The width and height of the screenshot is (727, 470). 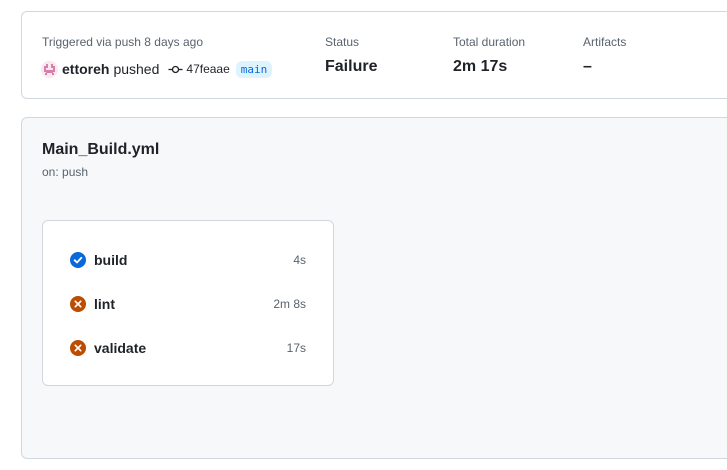 I want to click on job-name: validate, so click(x=120, y=348).